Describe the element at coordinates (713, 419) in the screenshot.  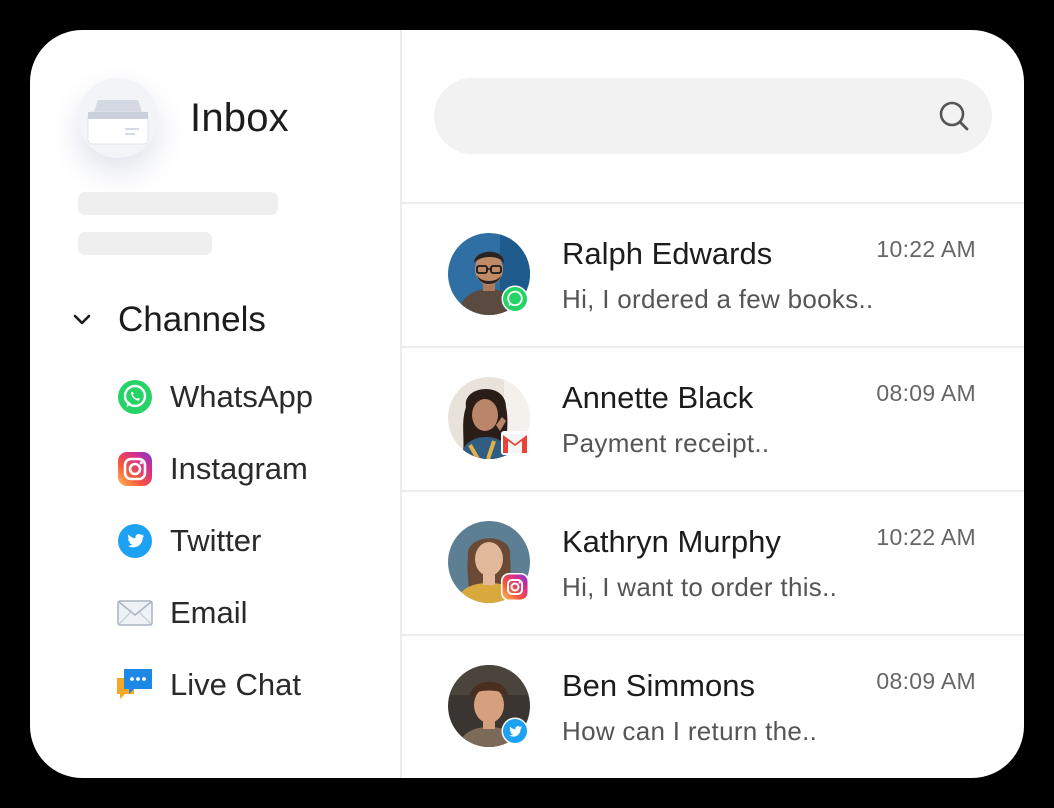
I see `conversation-item: Annette Black Payment receipt.. 08:09 AM` at that location.